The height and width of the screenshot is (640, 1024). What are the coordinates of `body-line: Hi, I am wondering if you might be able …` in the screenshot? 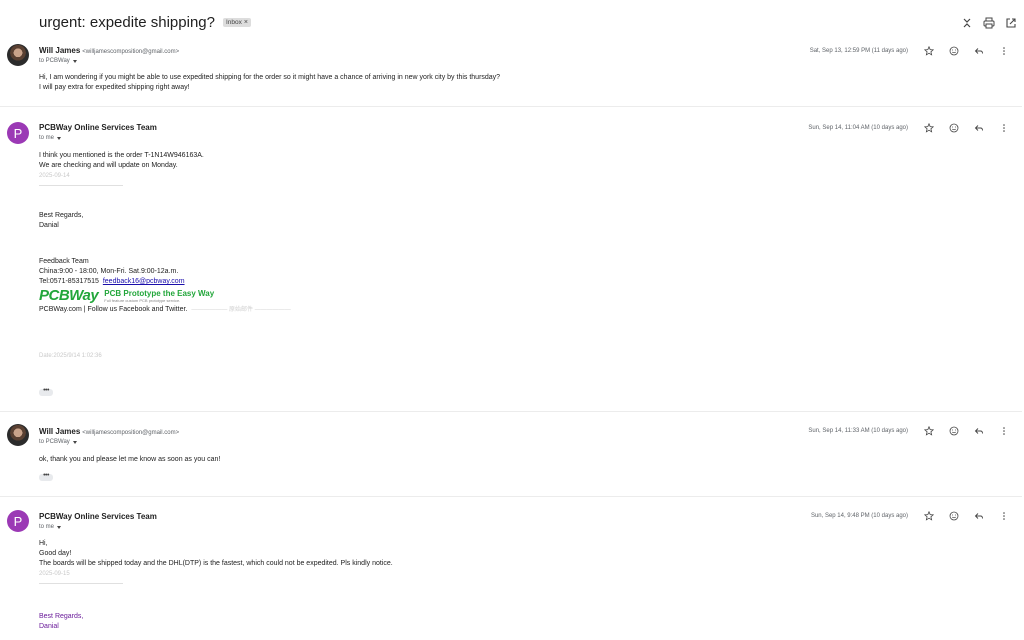 It's located at (270, 77).